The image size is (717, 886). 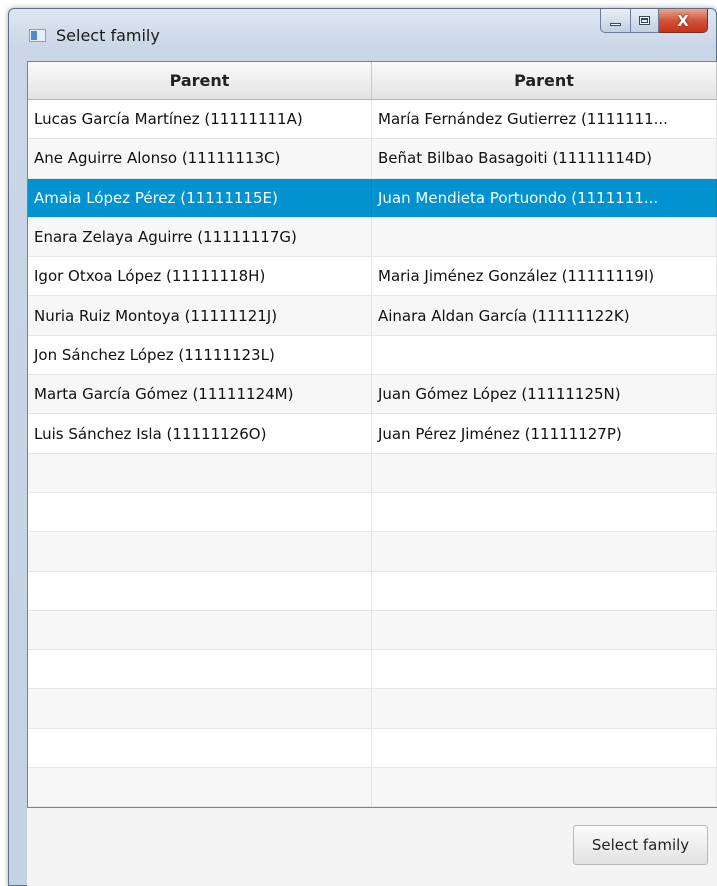 I want to click on title-bar: Select family X, so click(x=362, y=34).